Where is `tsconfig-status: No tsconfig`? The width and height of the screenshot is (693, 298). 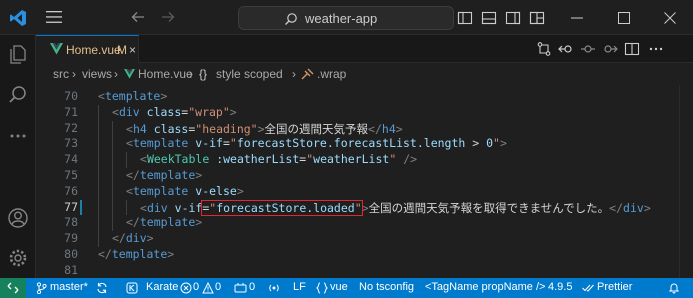
tsconfig-status: No tsconfig is located at coordinates (386, 287).